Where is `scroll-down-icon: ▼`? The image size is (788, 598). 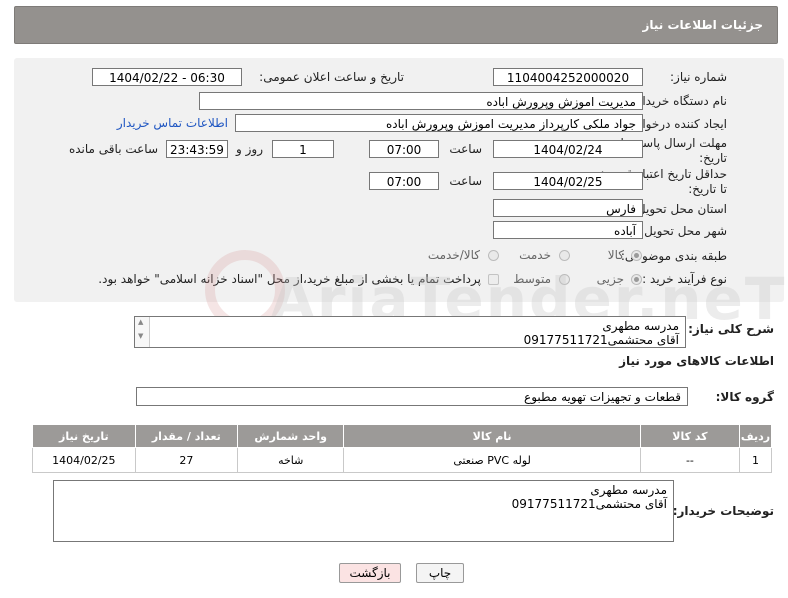
scroll-down-icon: ▼ is located at coordinates (141, 336).